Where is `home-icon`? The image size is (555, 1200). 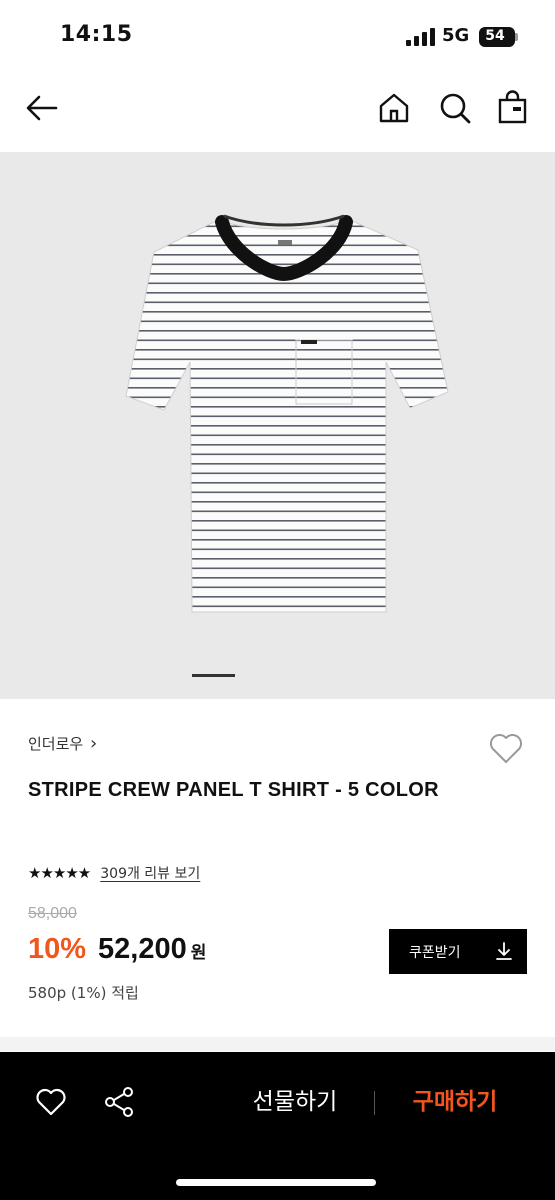
home-icon is located at coordinates (394, 108).